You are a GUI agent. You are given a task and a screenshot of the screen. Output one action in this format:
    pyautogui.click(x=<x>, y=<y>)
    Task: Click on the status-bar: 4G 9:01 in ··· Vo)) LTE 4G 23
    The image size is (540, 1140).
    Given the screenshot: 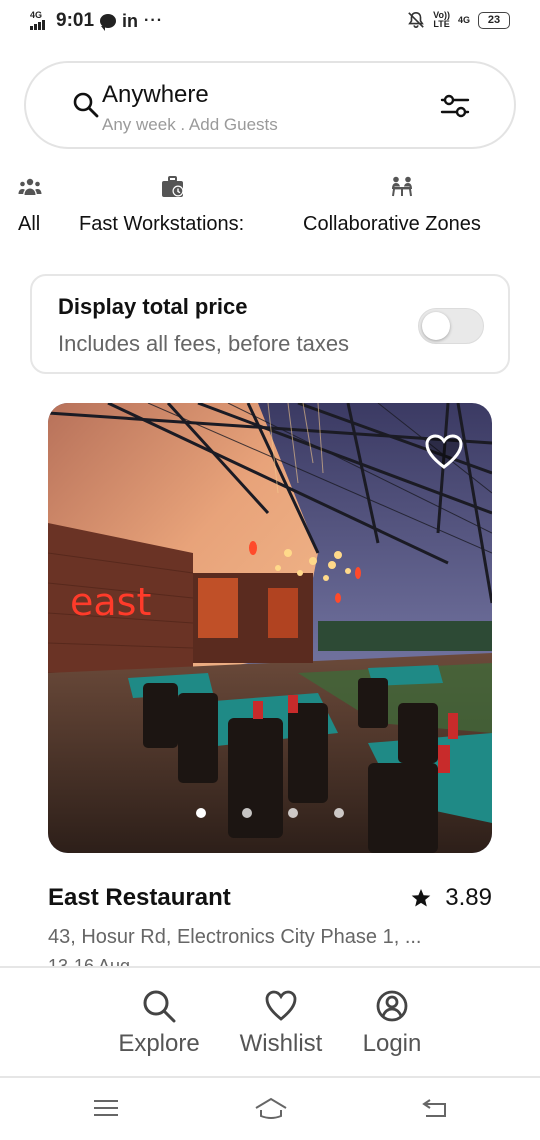 What is the action you would take?
    pyautogui.click(x=270, y=21)
    